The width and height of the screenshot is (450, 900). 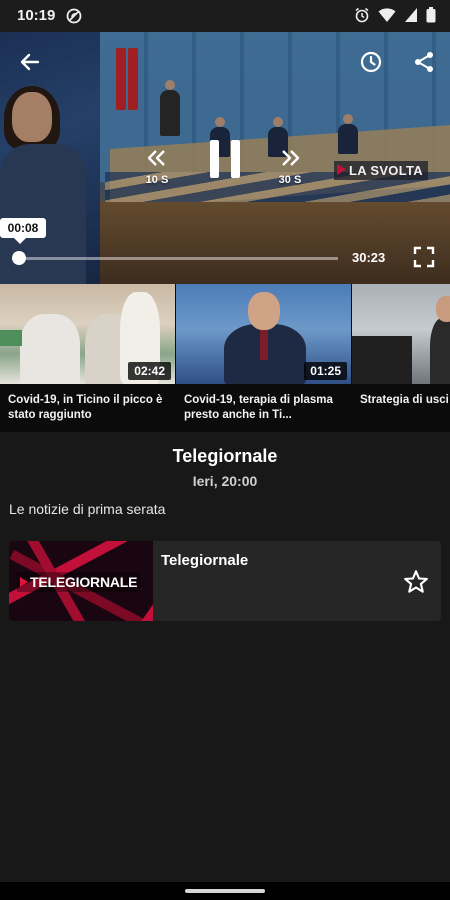 What do you see at coordinates (411, 17) in the screenshot?
I see `signal-icon` at bounding box center [411, 17].